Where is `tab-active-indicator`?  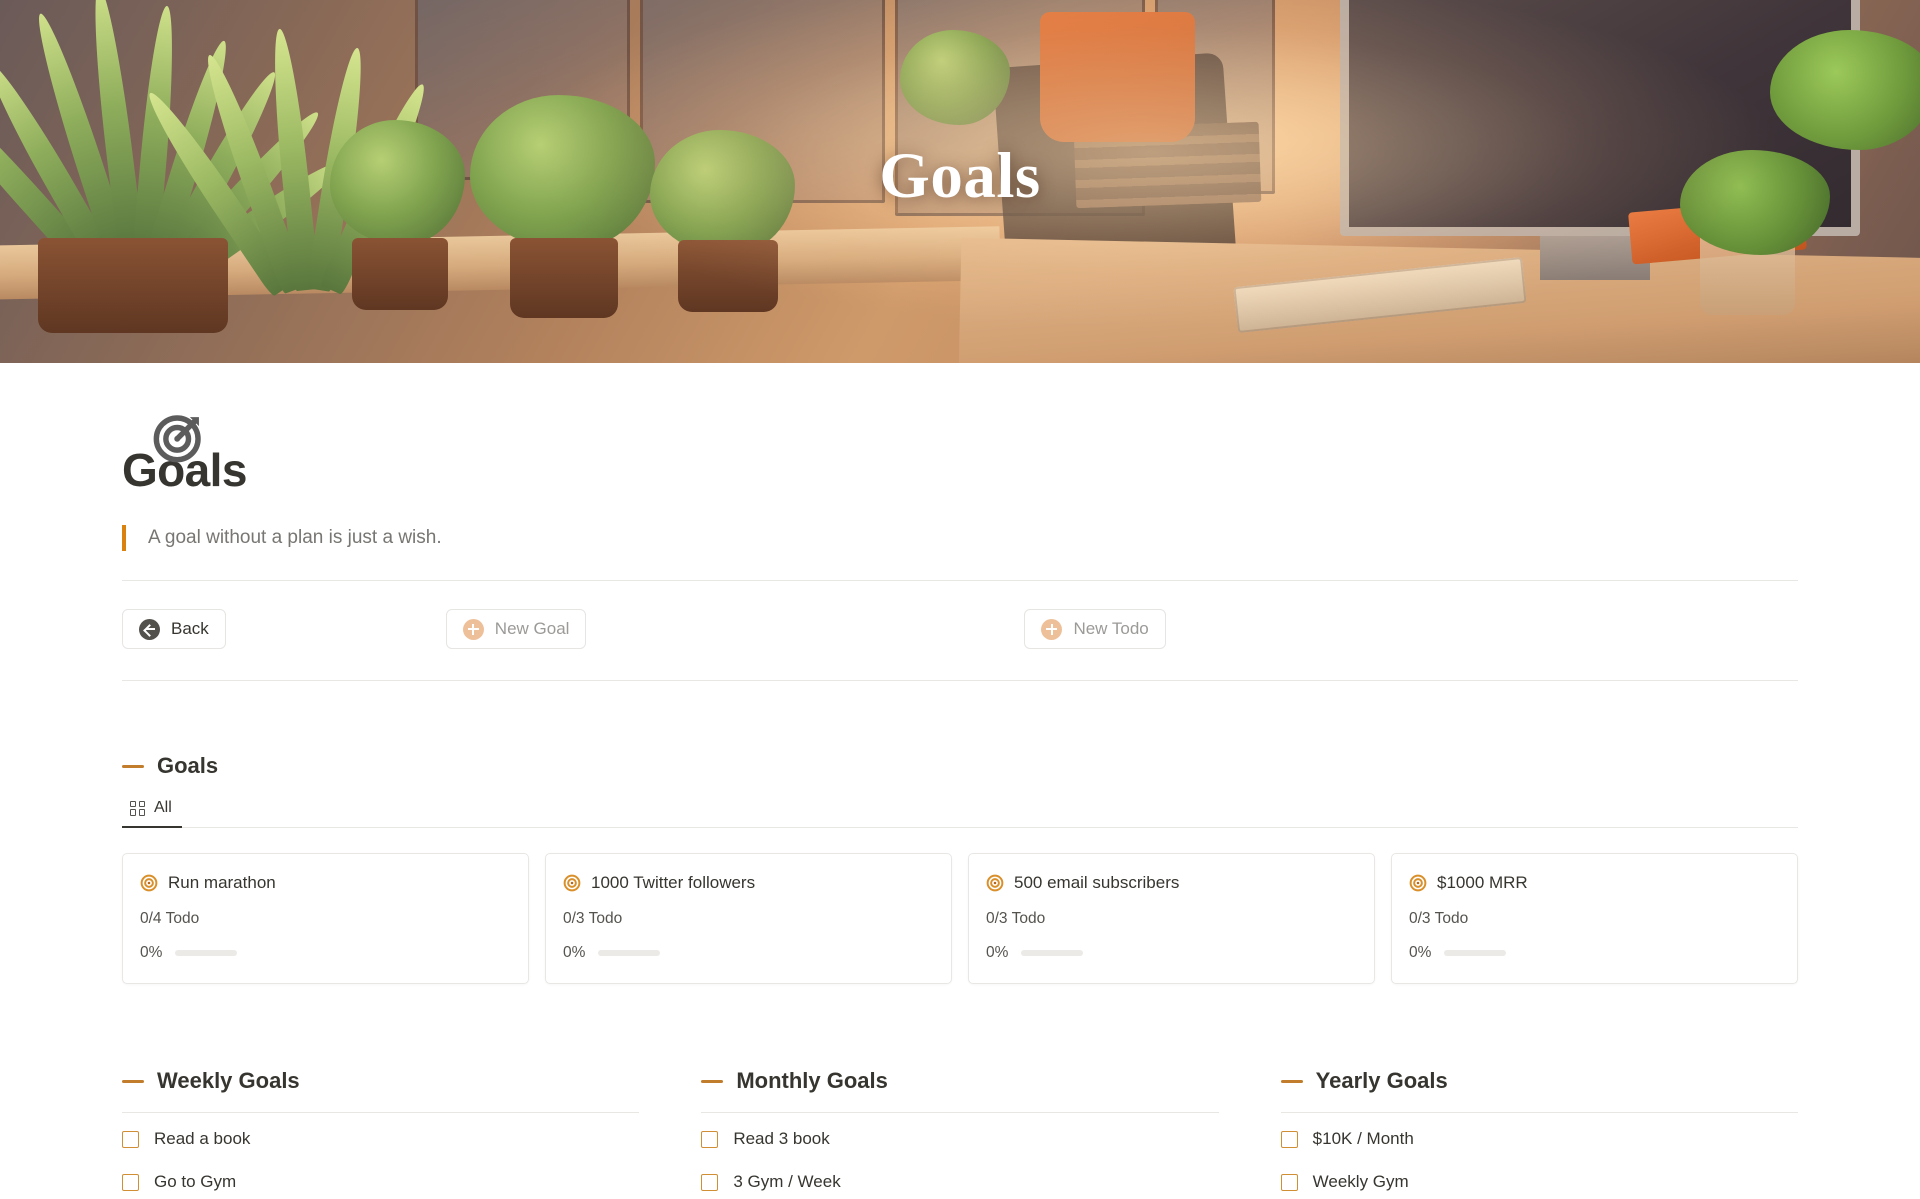
tab-active-indicator is located at coordinates (152, 827).